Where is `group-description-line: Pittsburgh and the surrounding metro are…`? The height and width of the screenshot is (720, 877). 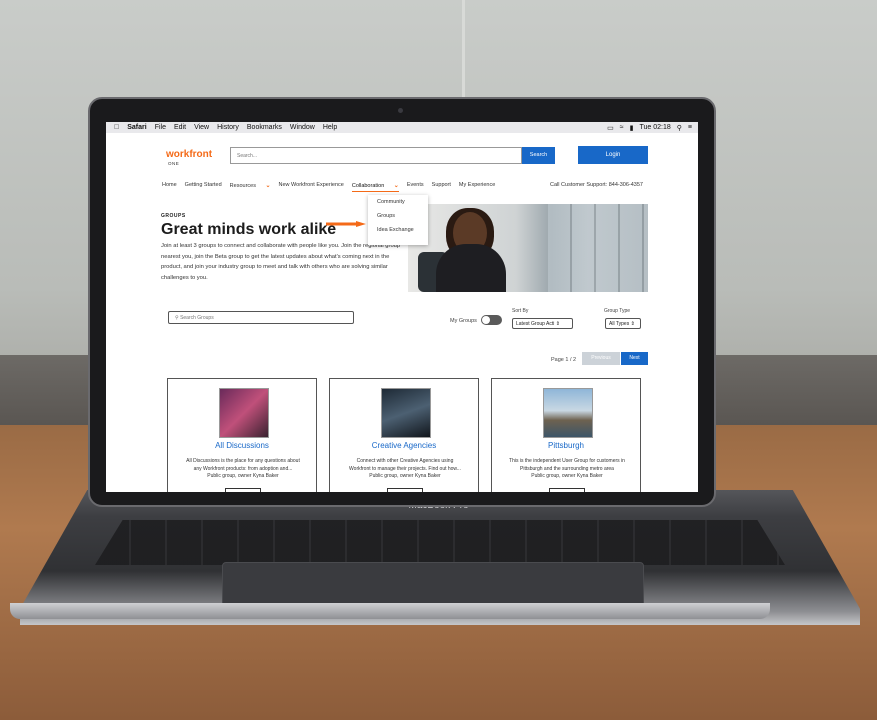
group-description-line: Pittsburgh and the surrounding metro are… is located at coordinates (567, 468).